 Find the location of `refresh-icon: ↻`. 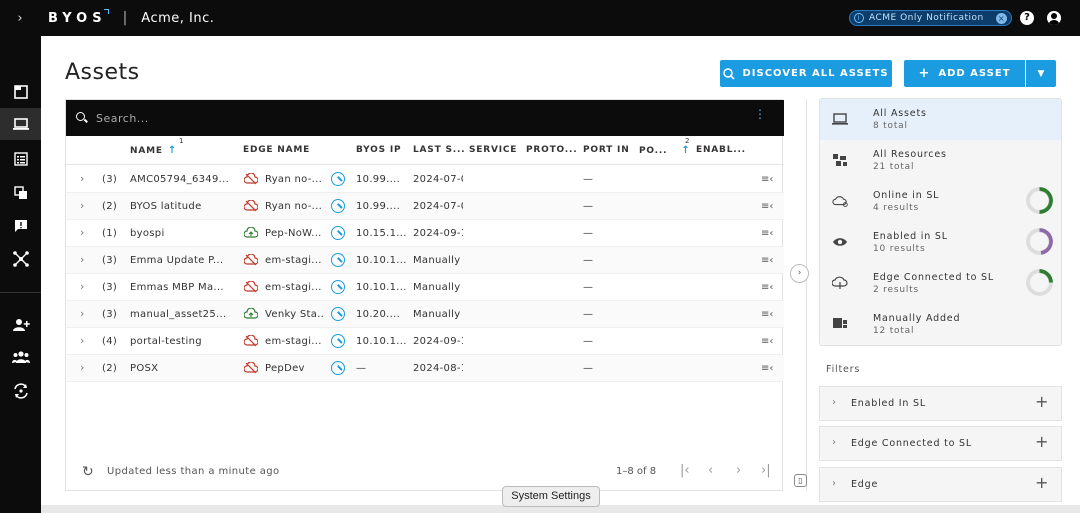

refresh-icon: ↻ is located at coordinates (88, 472).